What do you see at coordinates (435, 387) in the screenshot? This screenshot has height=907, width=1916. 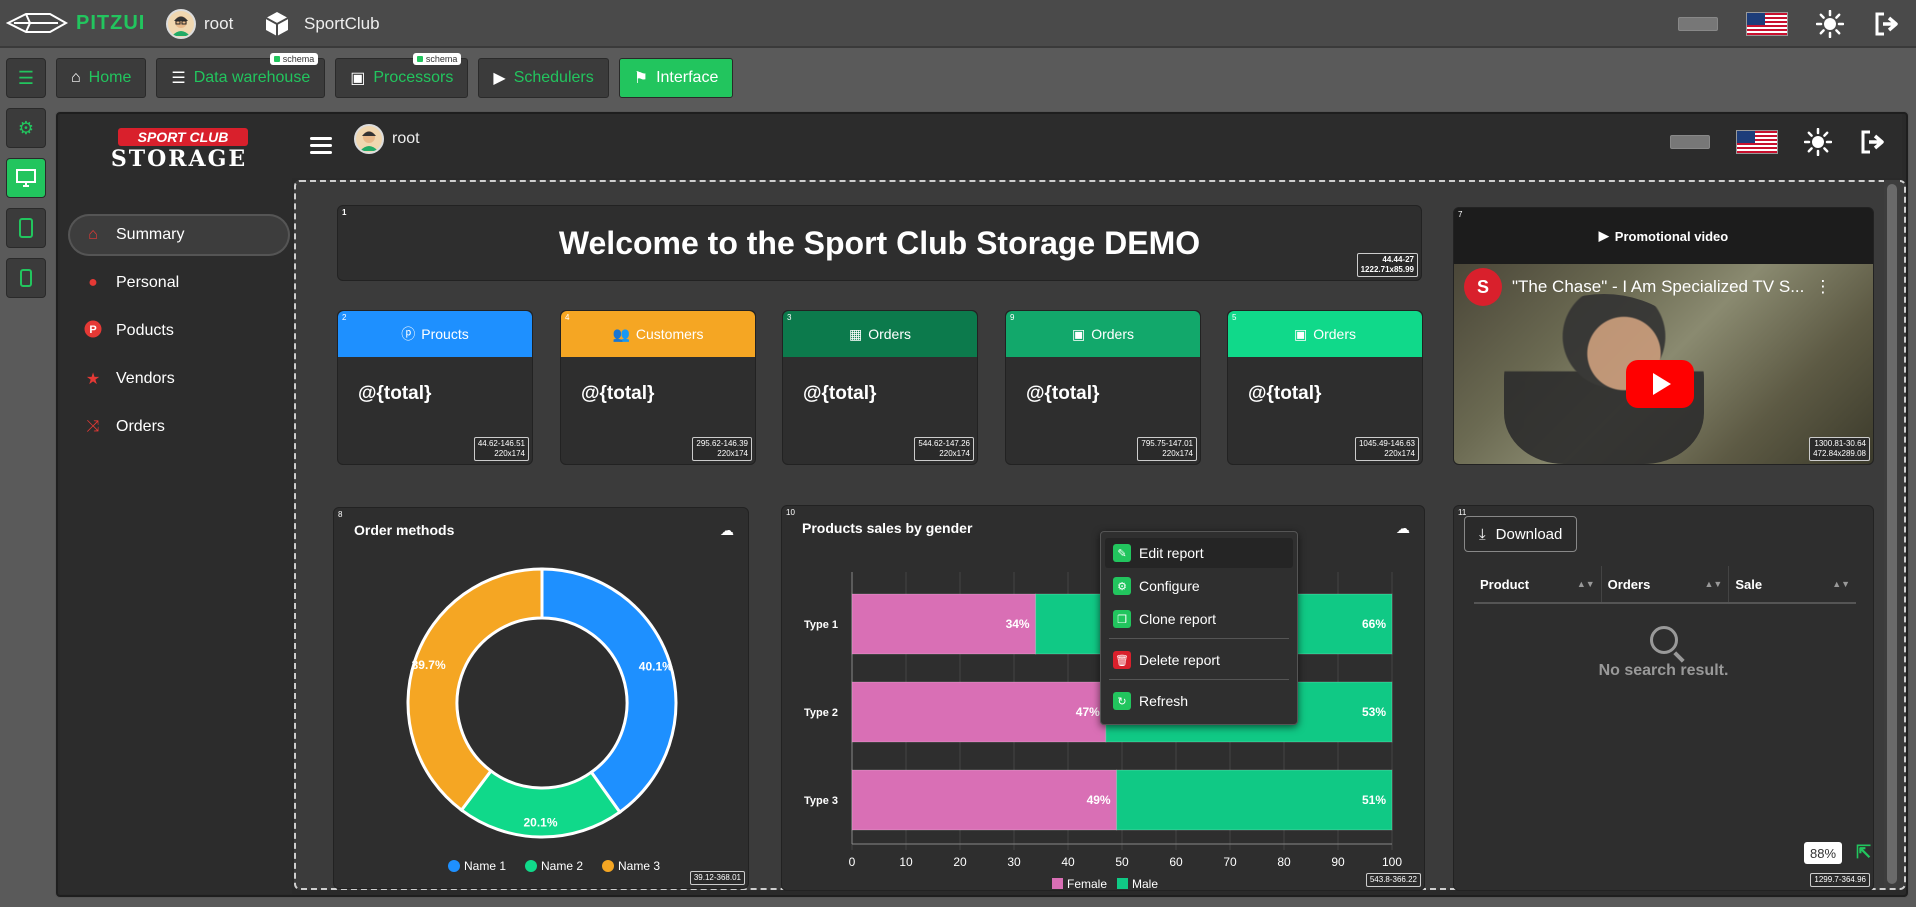 I see `stat-widget-products: ⓟ Proucts 2 @{total} 44.62-146.51 220x174` at bounding box center [435, 387].